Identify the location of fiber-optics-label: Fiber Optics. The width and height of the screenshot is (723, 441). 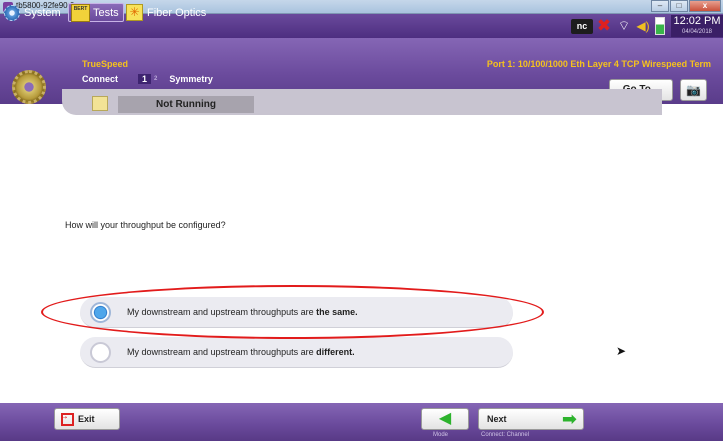
(177, 12).